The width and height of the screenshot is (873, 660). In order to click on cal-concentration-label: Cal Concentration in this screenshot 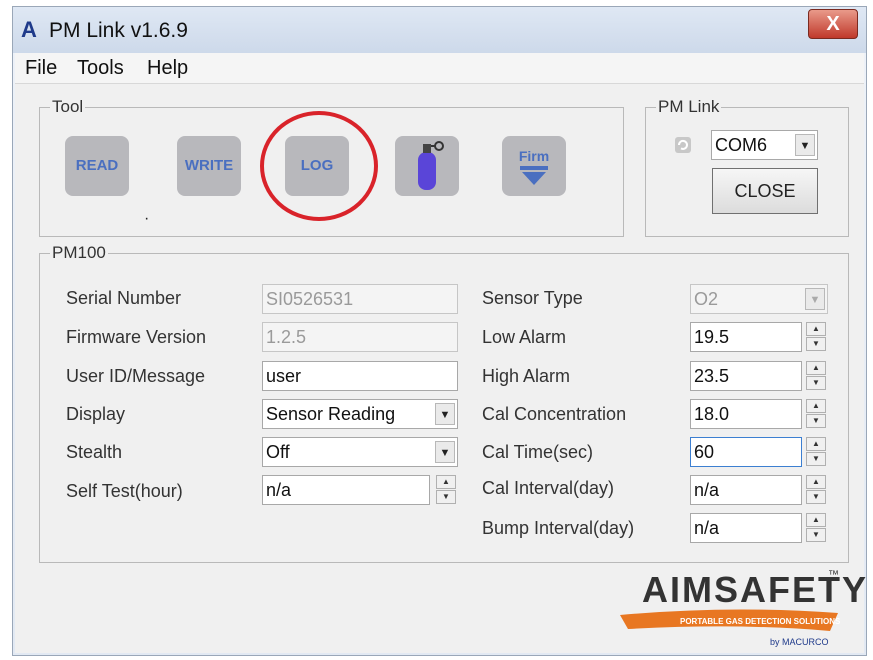, I will do `click(554, 414)`.